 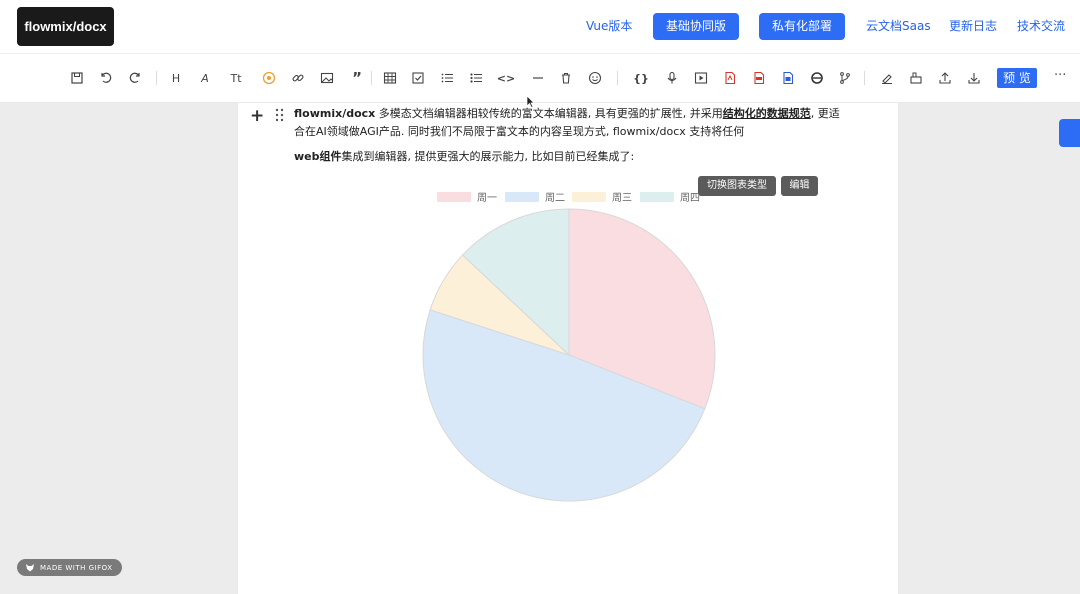 I want to click on code-block-icon: {}, so click(x=641, y=78).